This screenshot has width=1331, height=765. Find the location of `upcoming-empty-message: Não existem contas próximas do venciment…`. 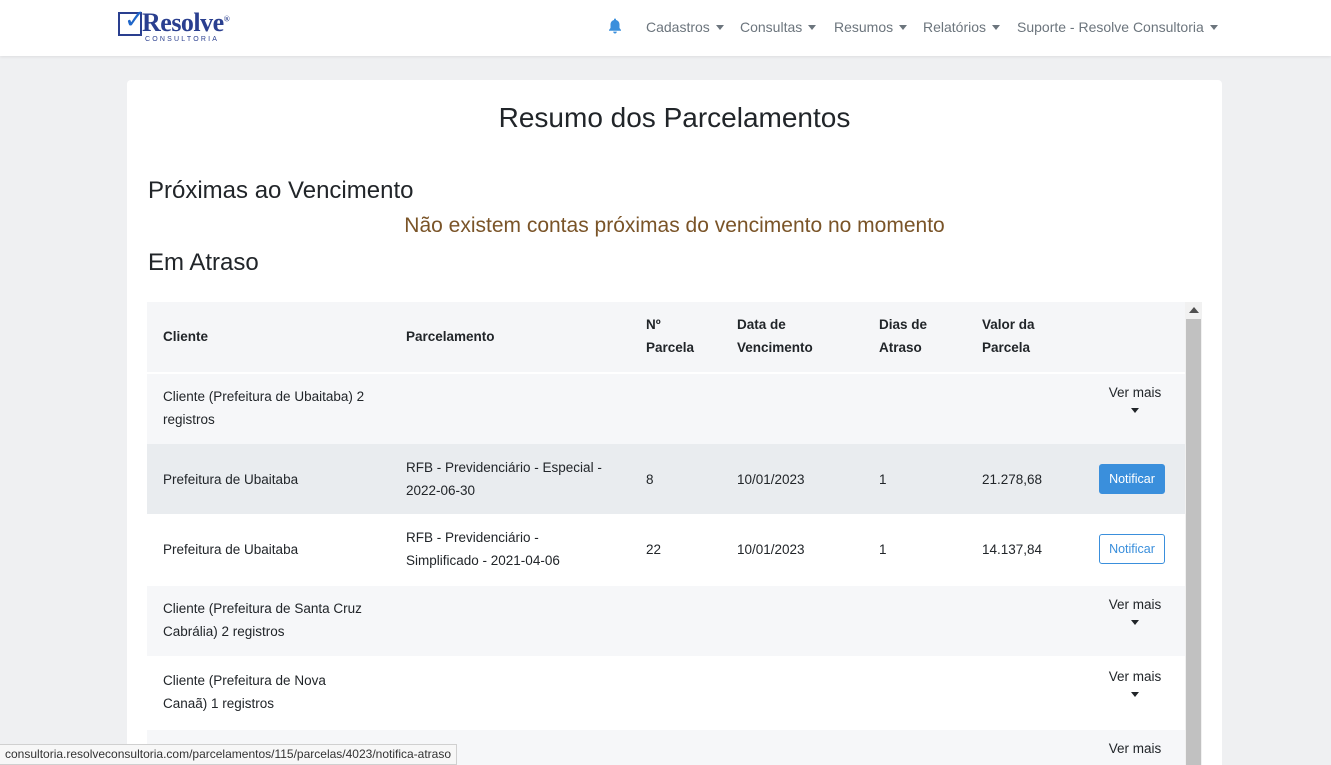

upcoming-empty-message: Não existem contas próximas do venciment… is located at coordinates (674, 225).